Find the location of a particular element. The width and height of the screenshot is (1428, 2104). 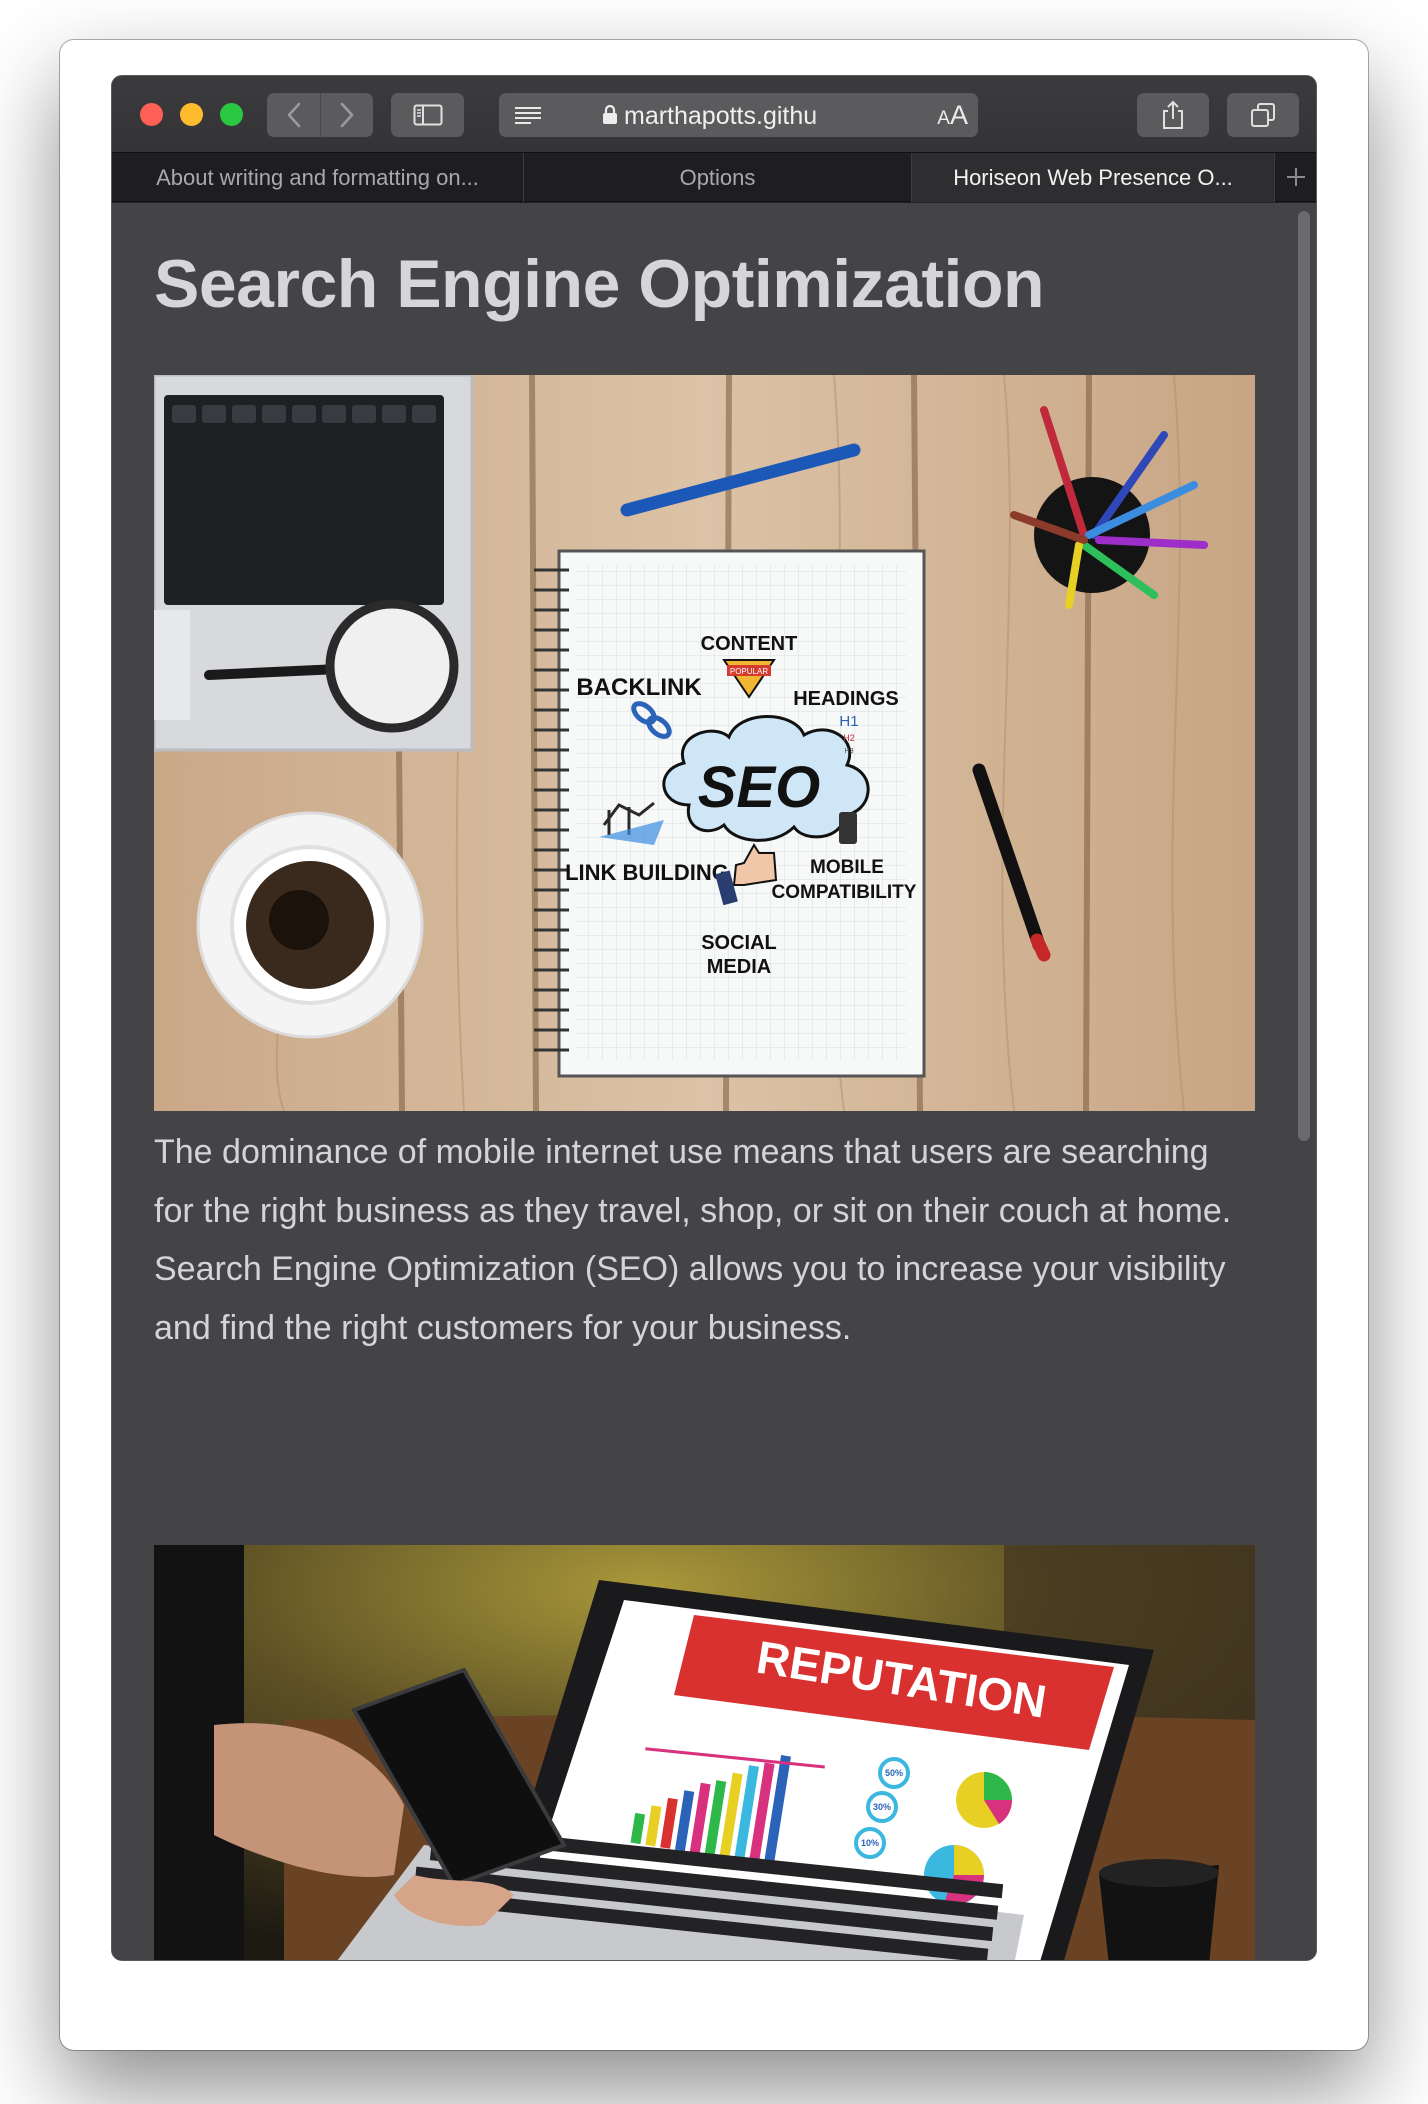

link-building-label: LINK BUILDING is located at coordinates (647, 872).